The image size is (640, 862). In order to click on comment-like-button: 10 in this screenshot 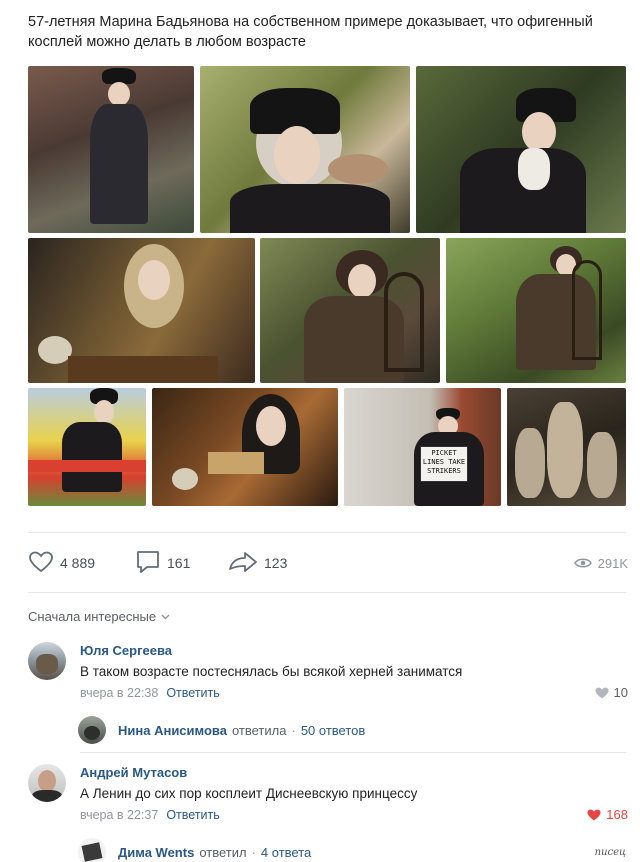, I will do `click(611, 692)`.